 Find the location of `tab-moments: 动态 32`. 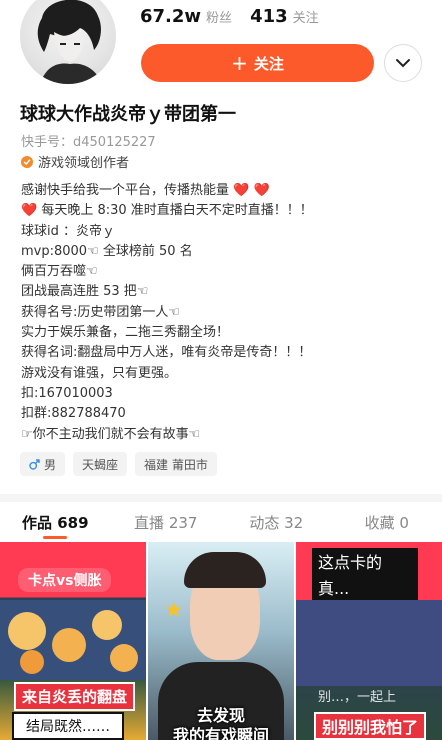

tab-moments: 动态 32 is located at coordinates (276, 522).